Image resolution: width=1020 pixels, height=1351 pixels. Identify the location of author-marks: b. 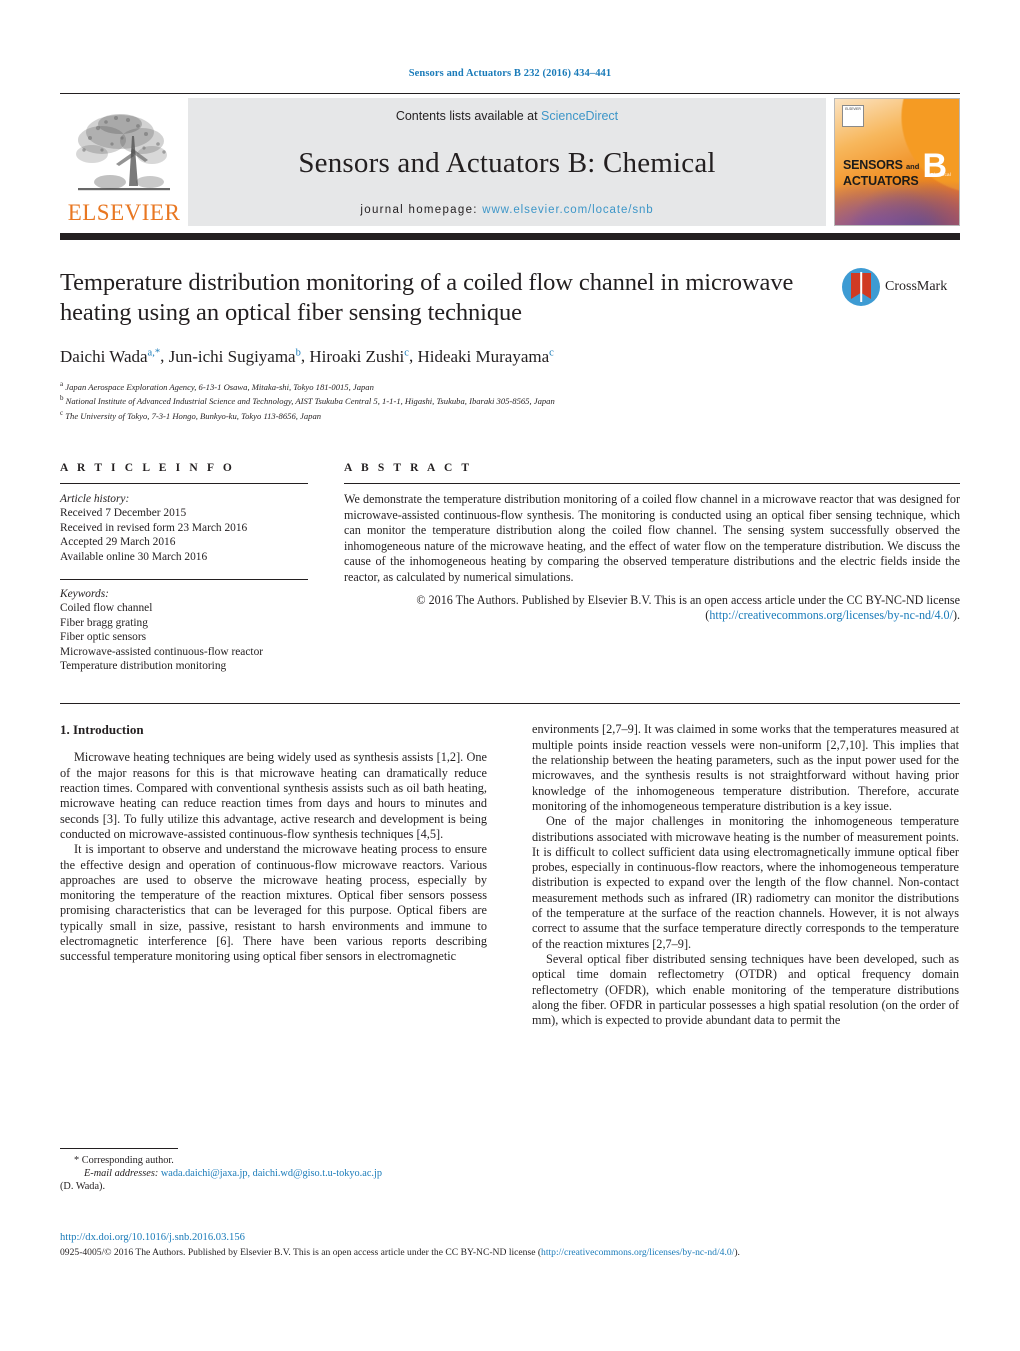
(298, 352).